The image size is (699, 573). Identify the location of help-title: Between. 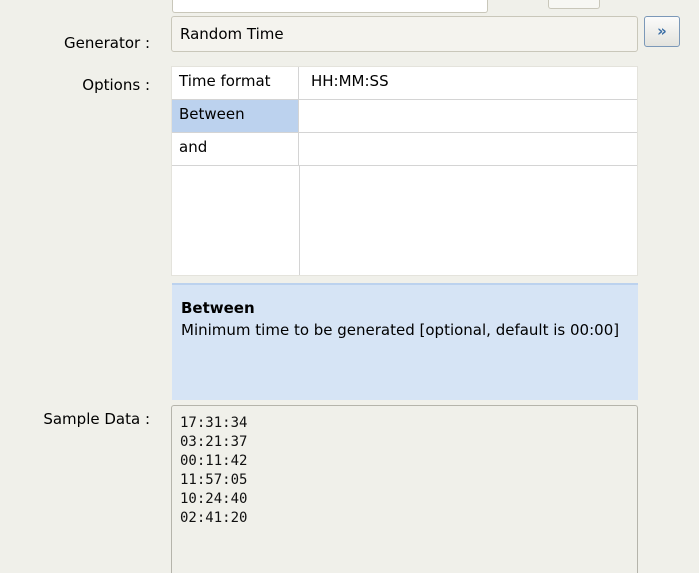
(218, 308).